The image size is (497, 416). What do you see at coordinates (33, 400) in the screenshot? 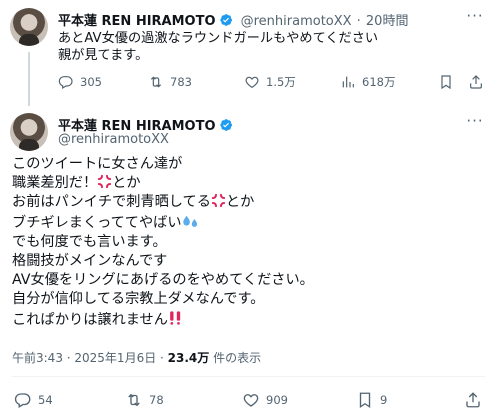
I see `reply-button: 54` at bounding box center [33, 400].